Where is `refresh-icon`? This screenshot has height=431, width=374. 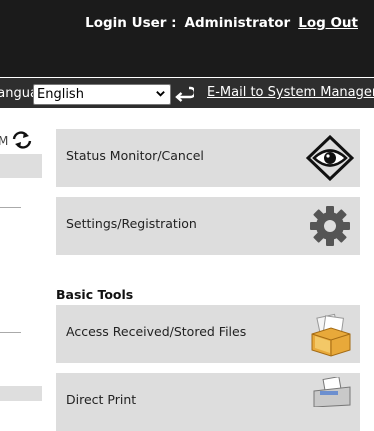 refresh-icon is located at coordinates (22, 140).